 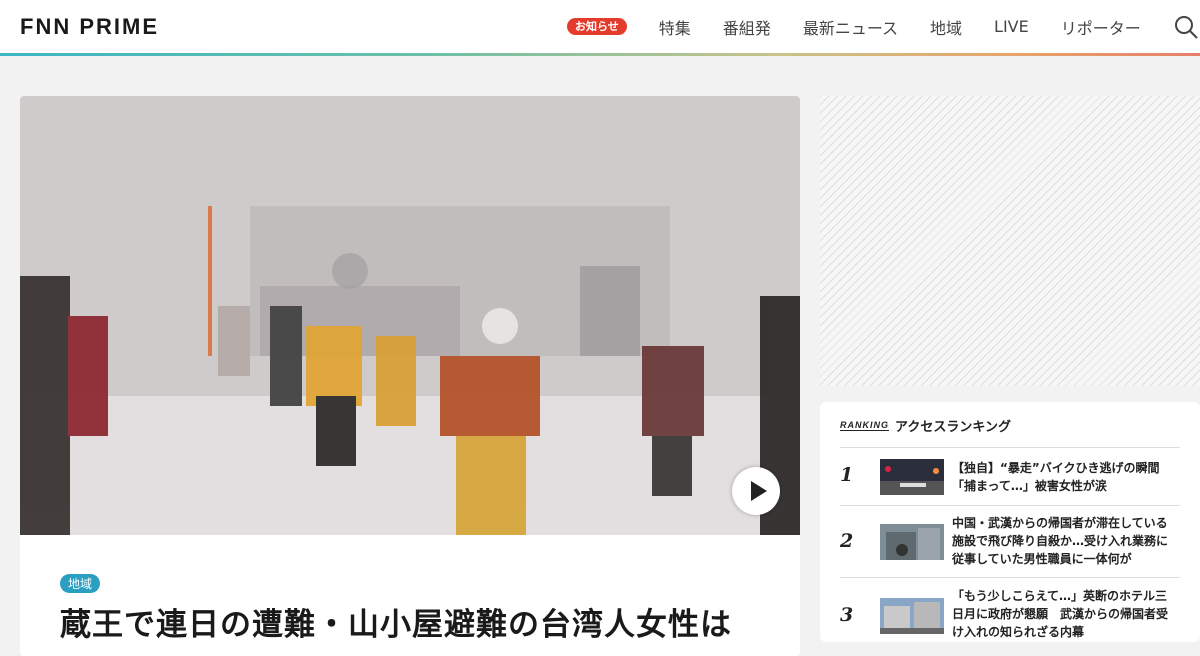 What do you see at coordinates (597, 26) in the screenshot?
I see `notice-badge: お知らせ` at bounding box center [597, 26].